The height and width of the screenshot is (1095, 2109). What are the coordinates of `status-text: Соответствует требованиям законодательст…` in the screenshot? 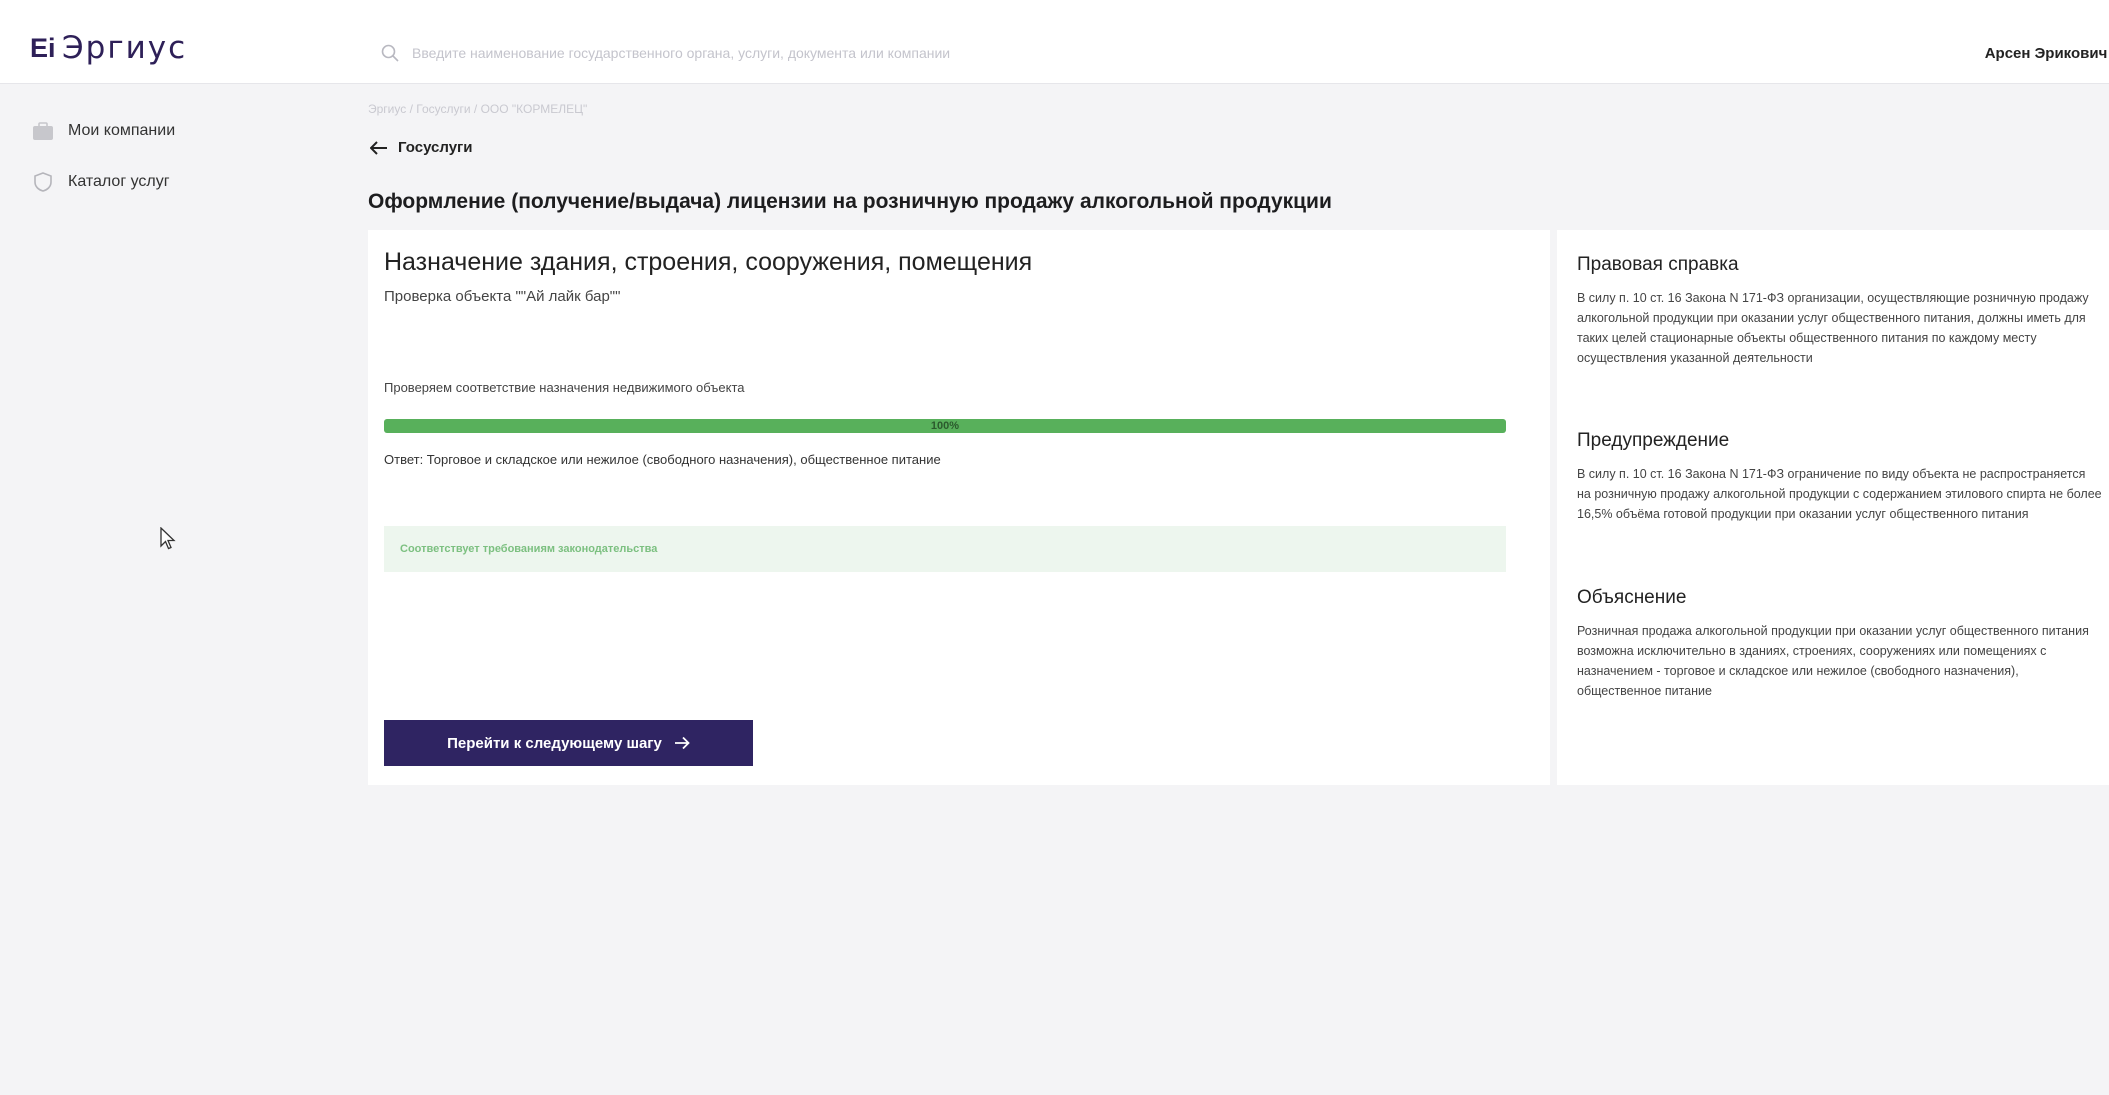 It's located at (529, 549).